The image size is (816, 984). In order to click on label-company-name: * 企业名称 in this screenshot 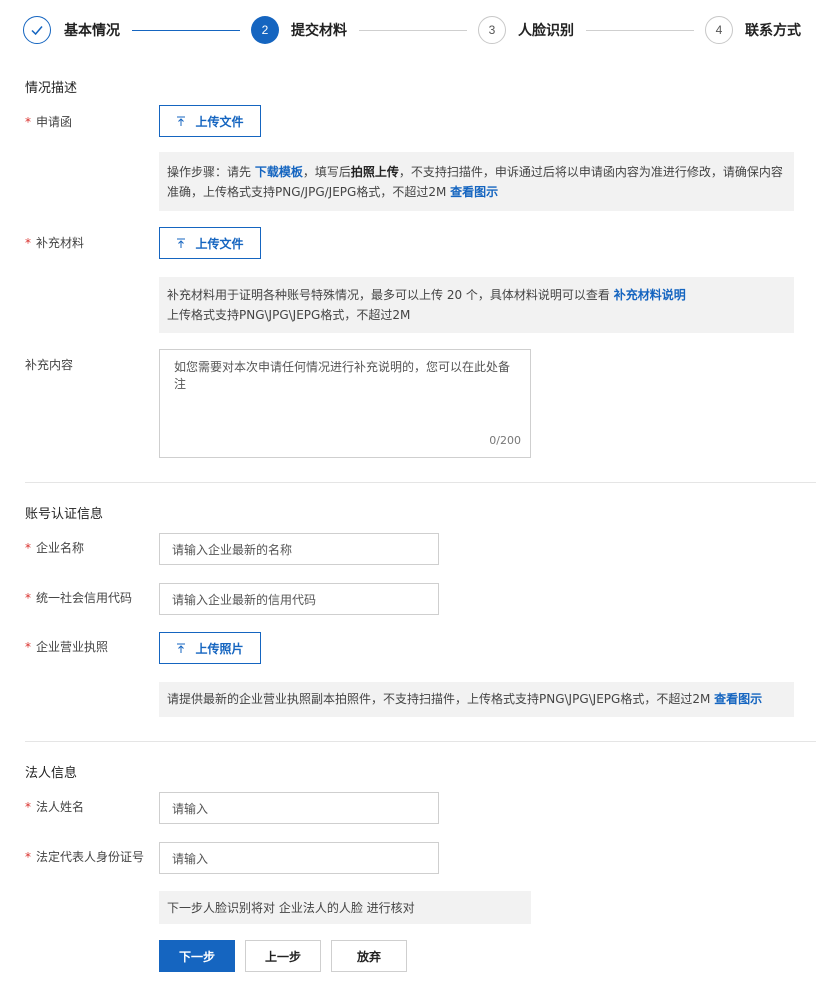, I will do `click(54, 548)`.